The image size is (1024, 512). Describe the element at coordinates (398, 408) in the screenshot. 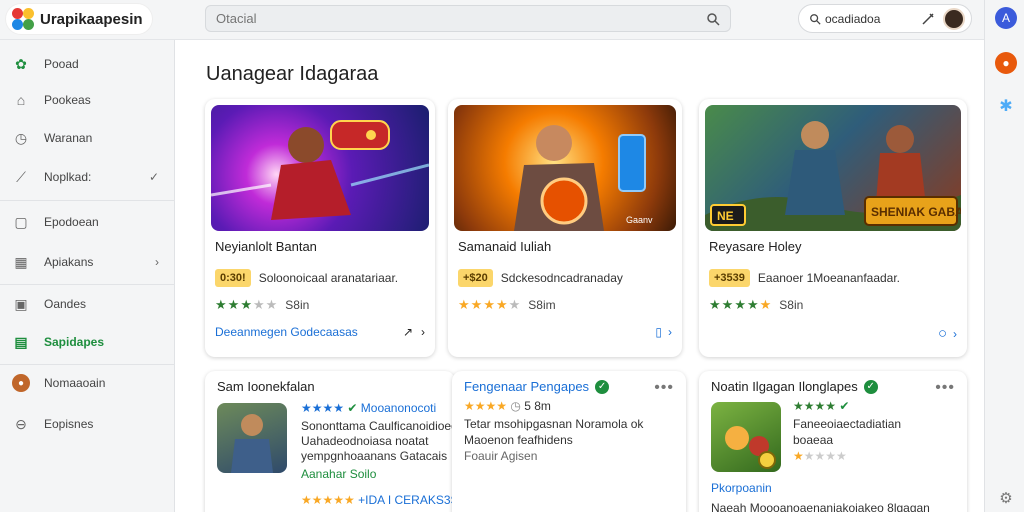

I see `rating-text: Mooanonocoti` at that location.